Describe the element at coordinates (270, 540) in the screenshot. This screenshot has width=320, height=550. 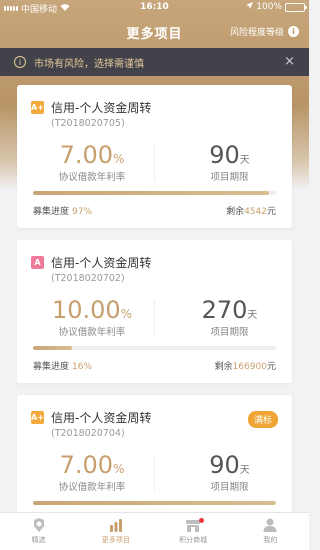
I see `tab-label: 我的` at that location.